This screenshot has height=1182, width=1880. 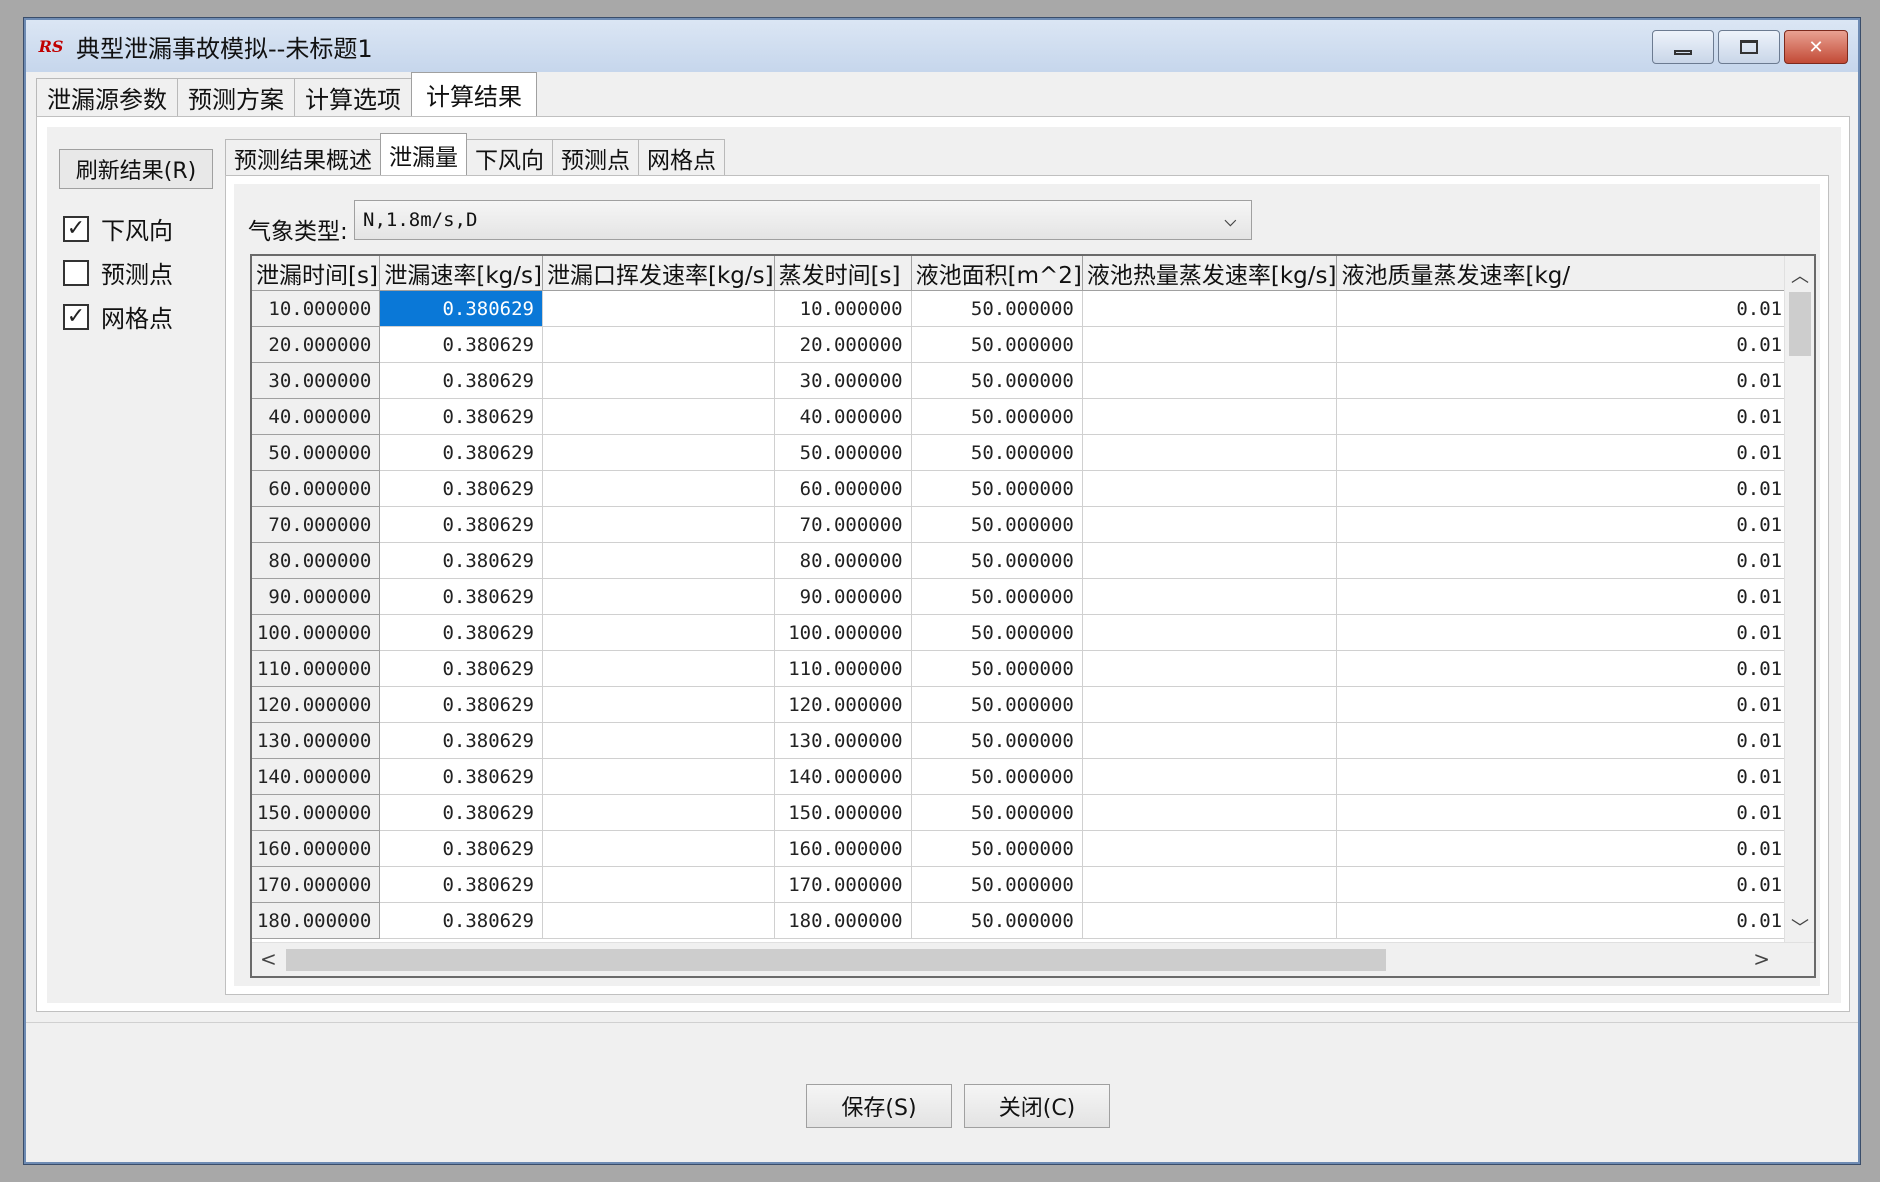 What do you see at coordinates (843, 704) in the screenshot?
I see `table-cell: 120.000000` at bounding box center [843, 704].